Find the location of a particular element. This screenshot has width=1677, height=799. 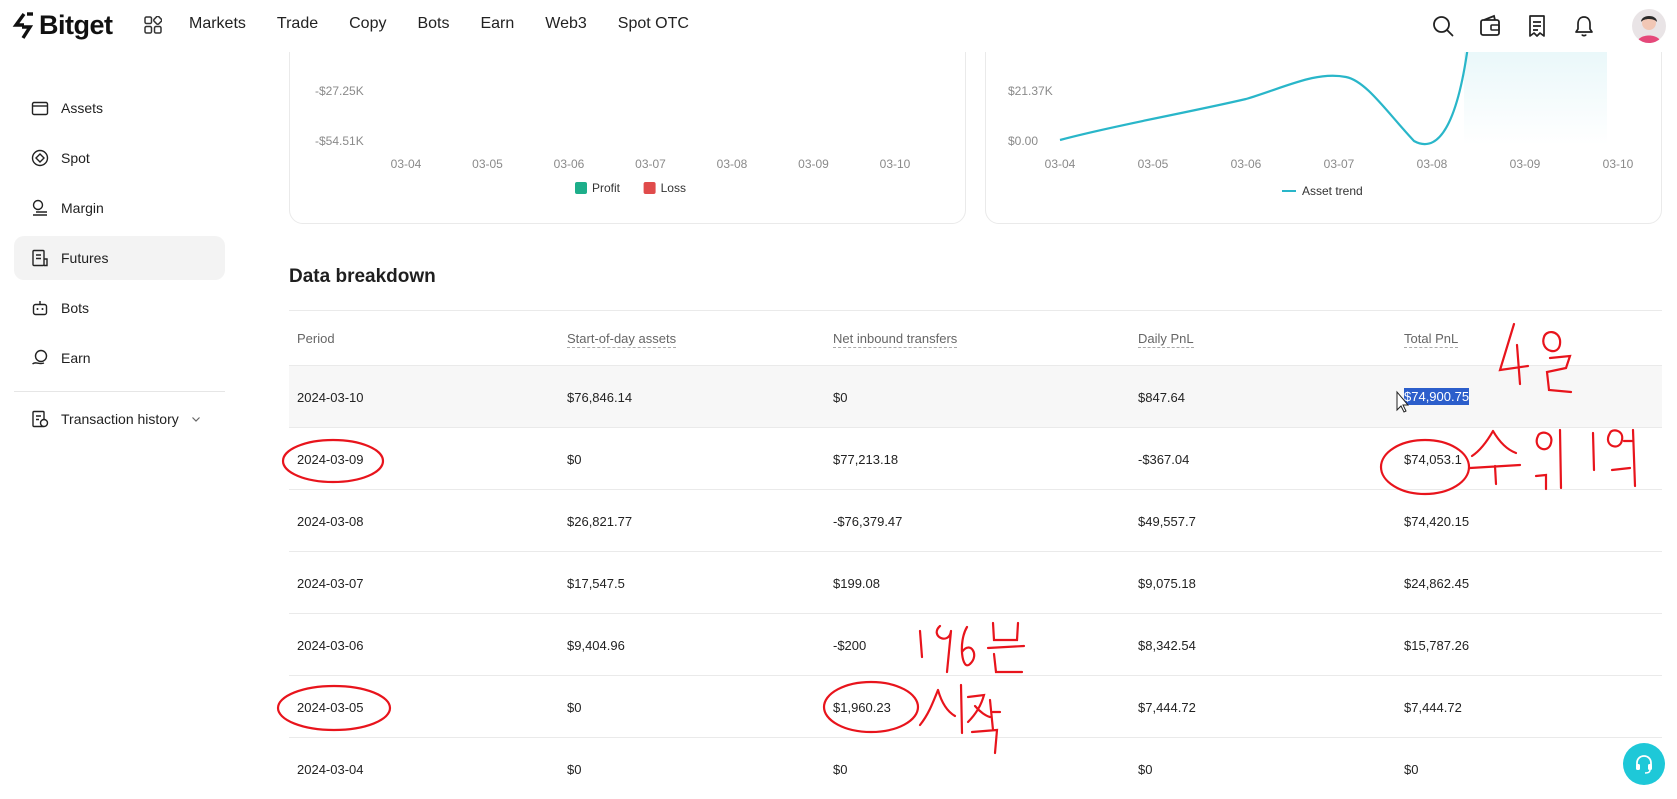

bell-icon is located at coordinates (1584, 26).